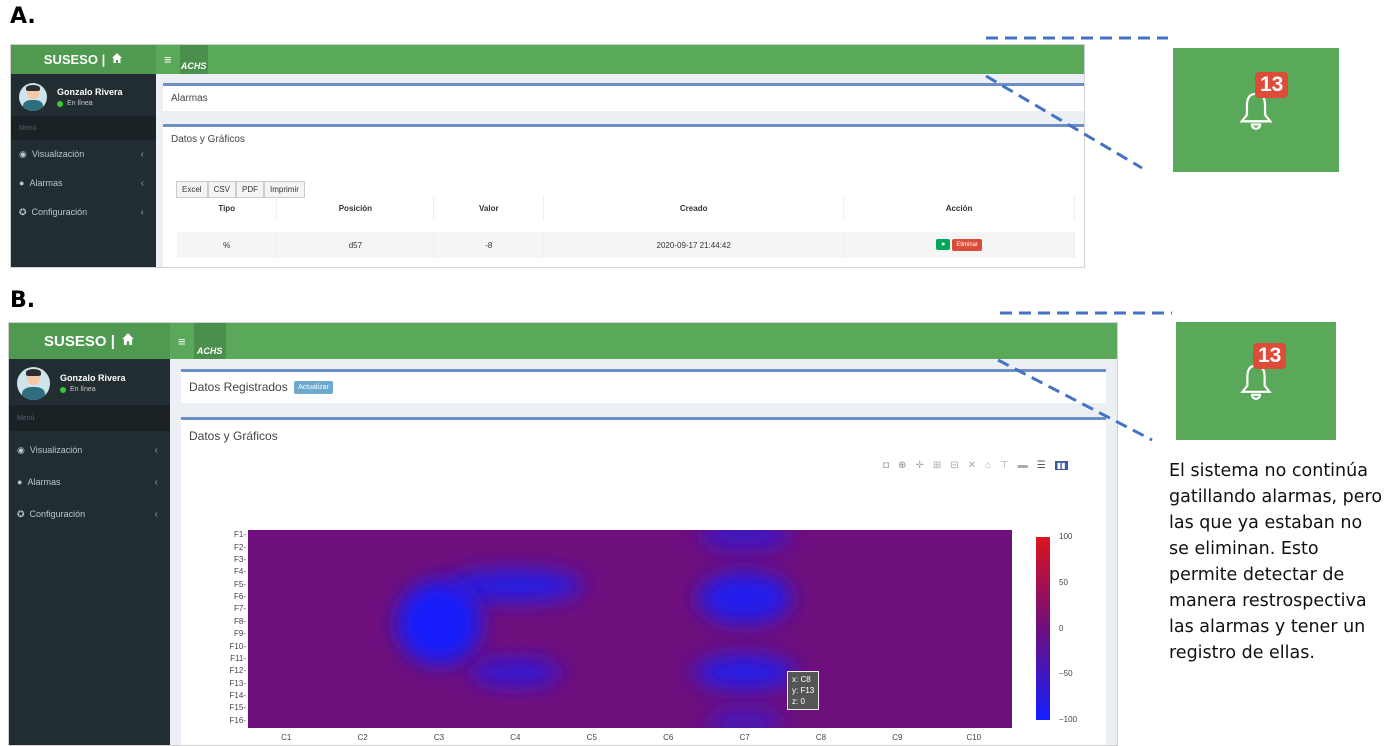  Describe the element at coordinates (1063, 582) in the screenshot. I see `colorbar-tick-label: 50` at that location.